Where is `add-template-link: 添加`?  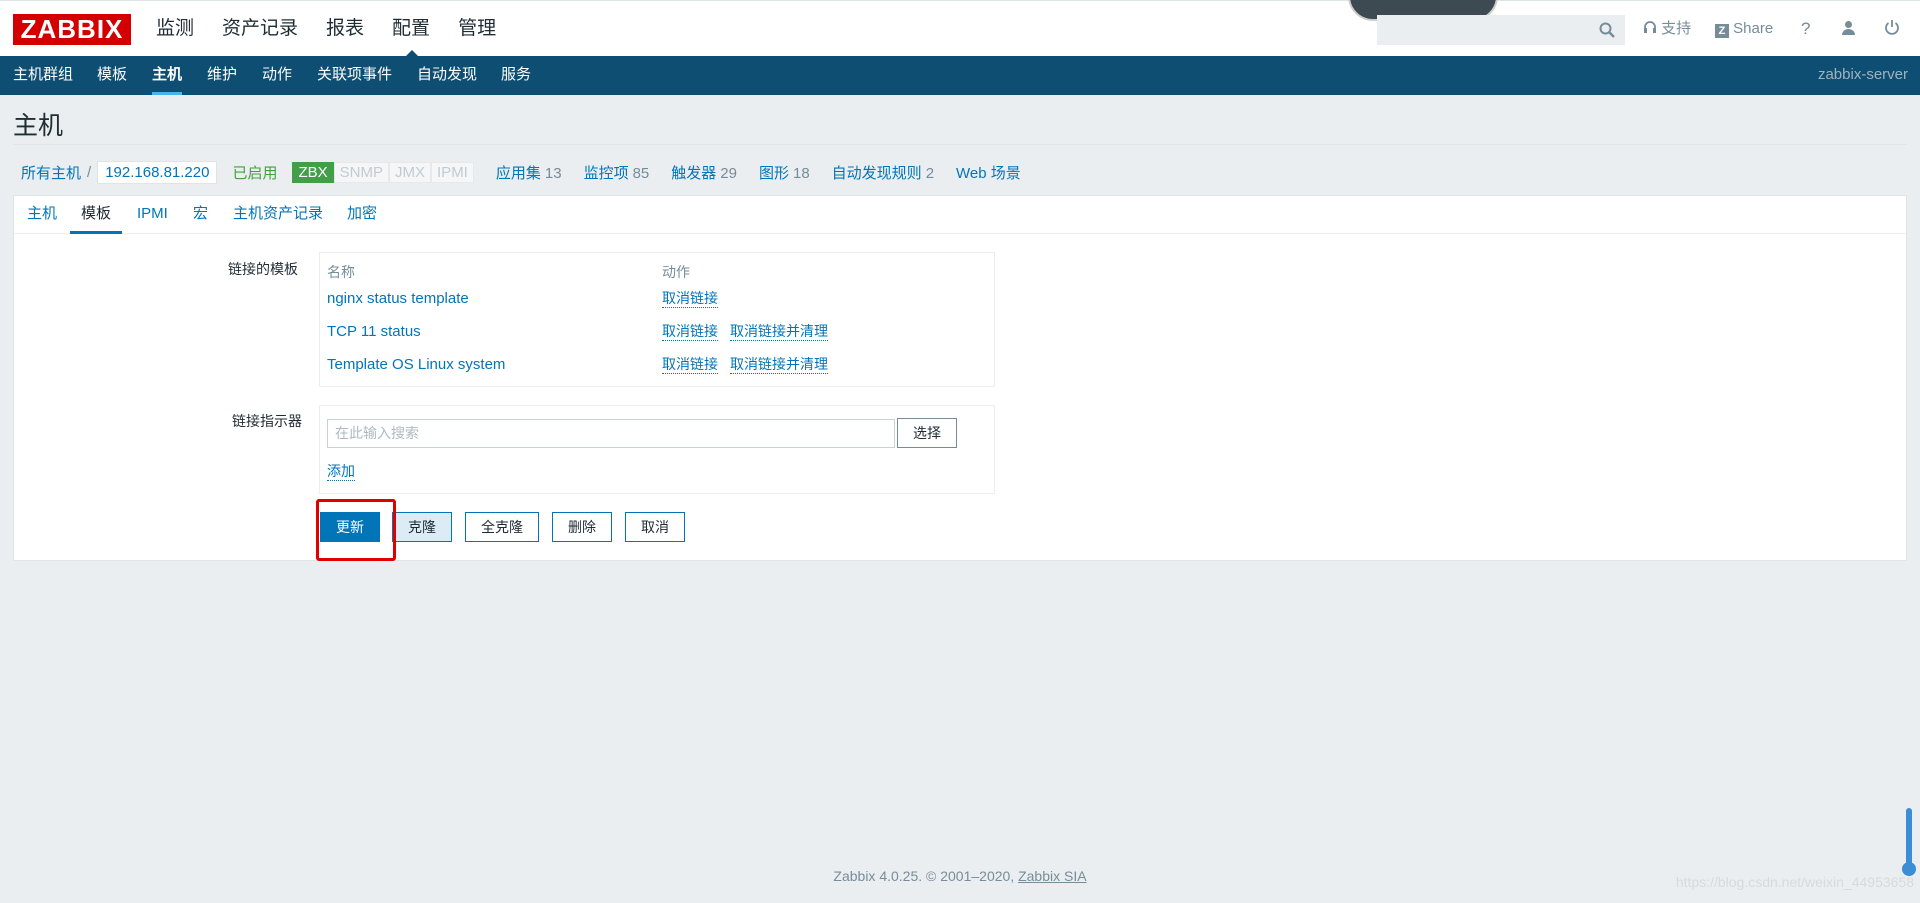
add-template-link: 添加 is located at coordinates (341, 472).